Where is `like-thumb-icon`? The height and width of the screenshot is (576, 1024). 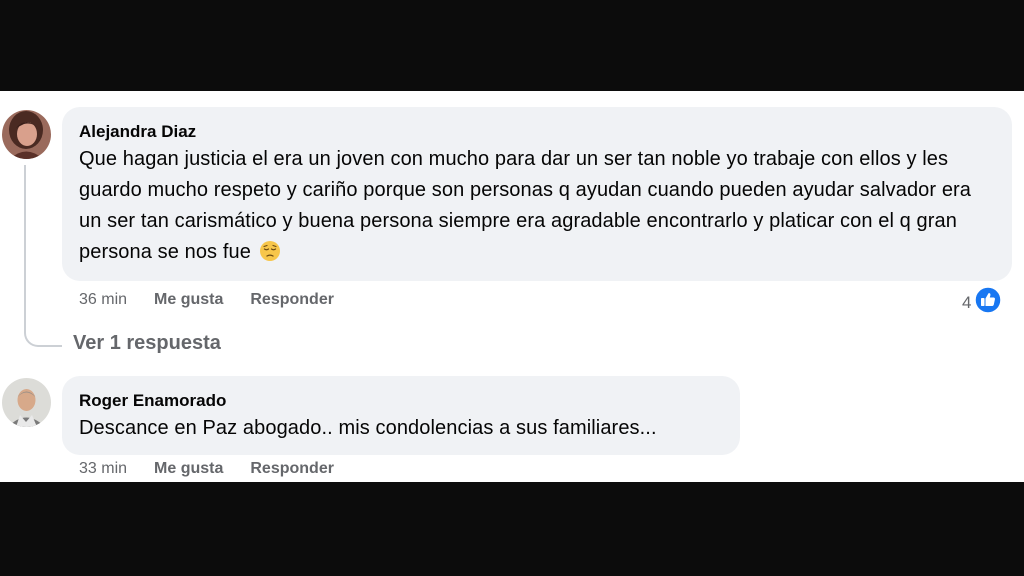 like-thumb-icon is located at coordinates (988, 302).